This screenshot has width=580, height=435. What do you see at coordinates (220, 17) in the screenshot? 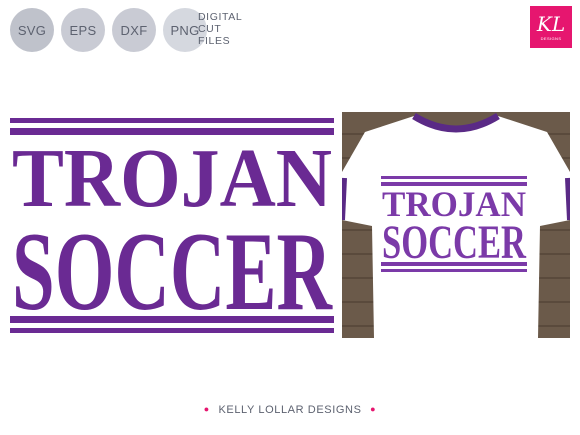
I see `cut-label-line: DIGITAL` at bounding box center [220, 17].